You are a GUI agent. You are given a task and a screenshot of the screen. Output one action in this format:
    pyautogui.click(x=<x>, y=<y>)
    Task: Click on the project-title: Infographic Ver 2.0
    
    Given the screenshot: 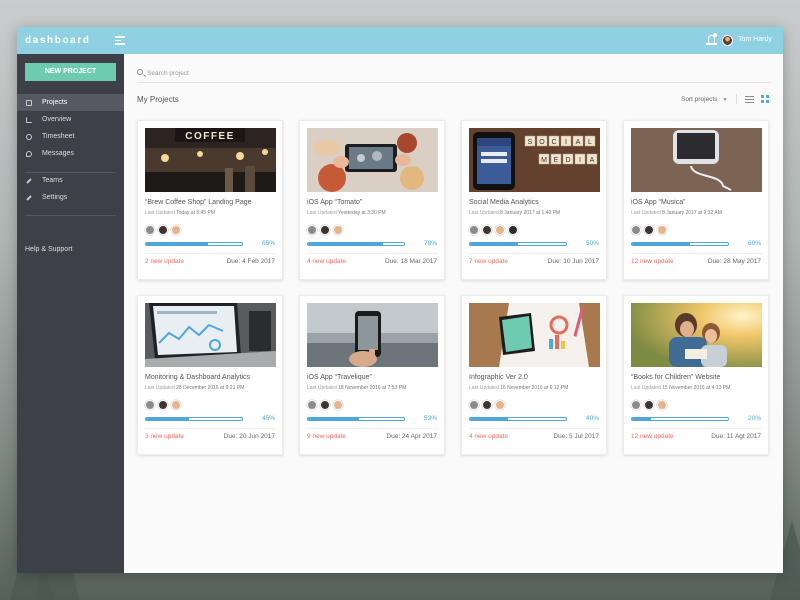 What is the action you would take?
    pyautogui.click(x=498, y=377)
    